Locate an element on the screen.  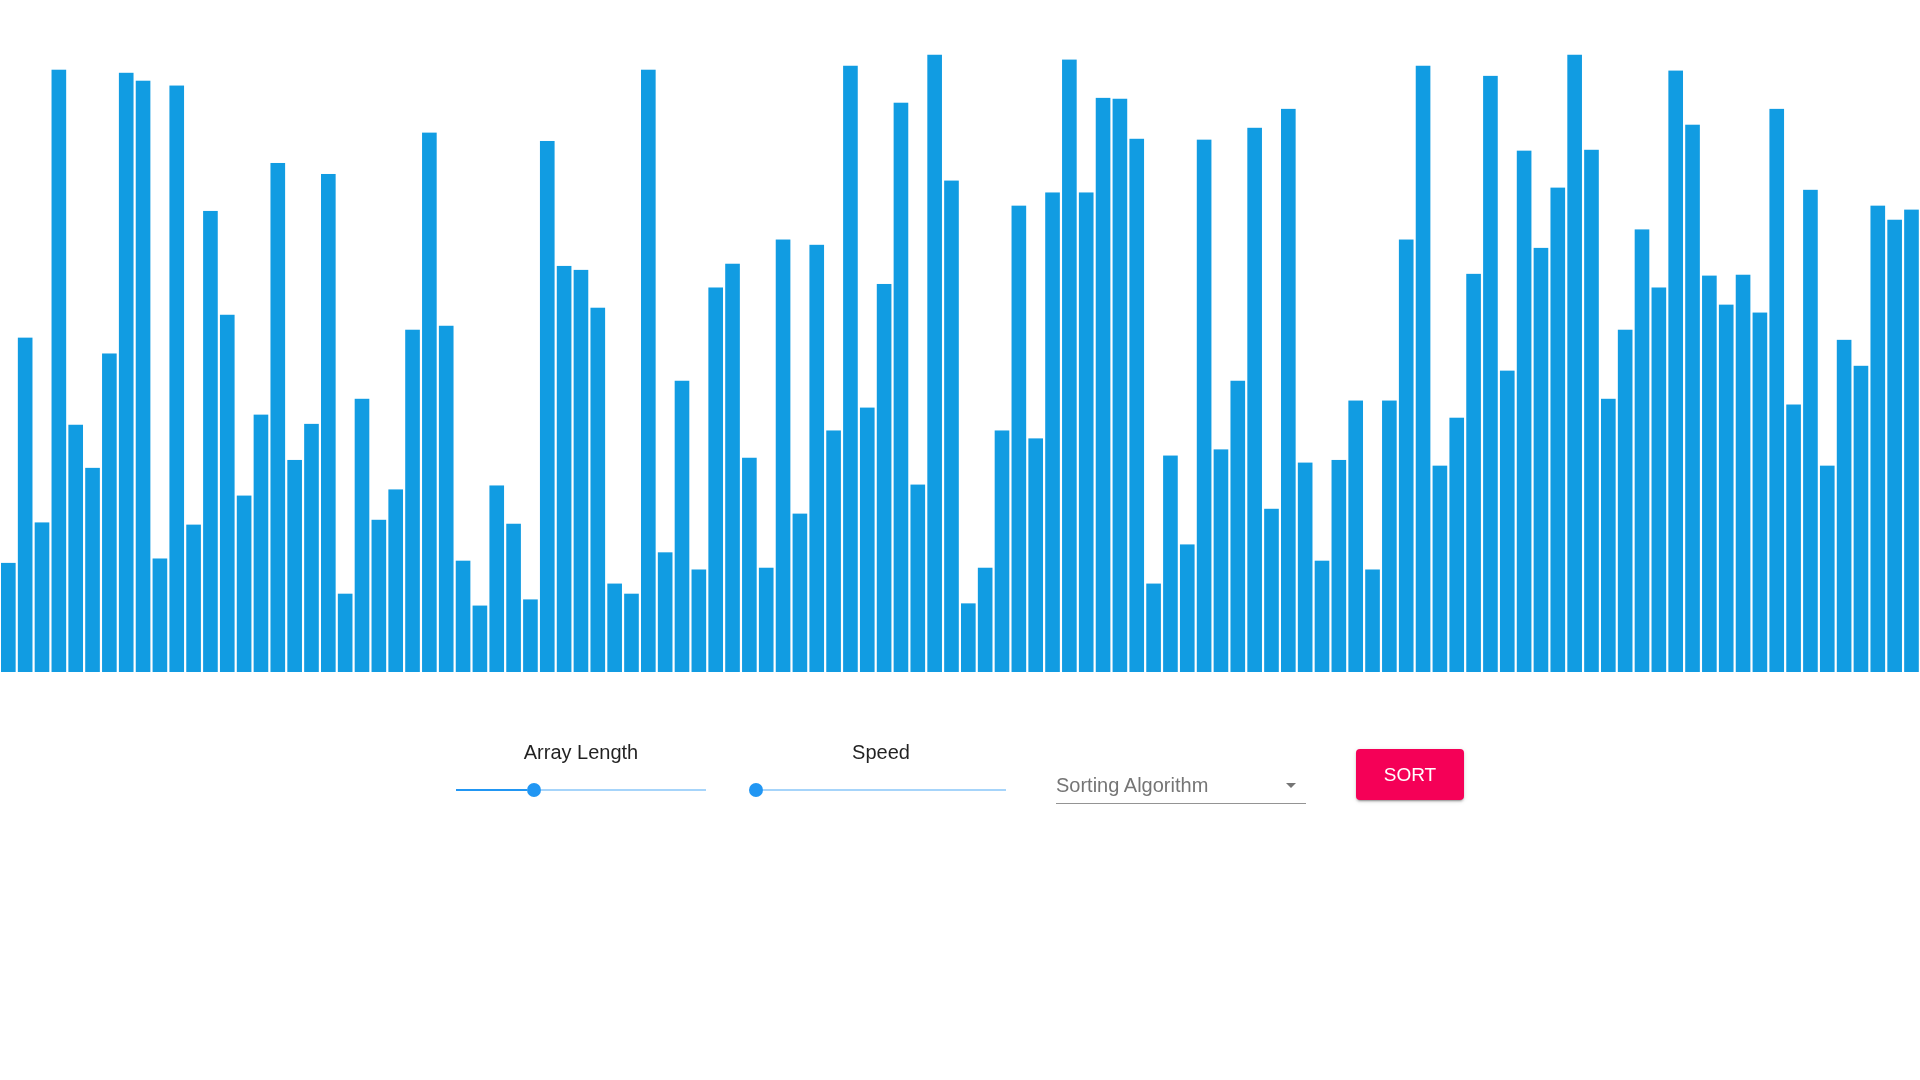
sort-button: SORT is located at coordinates (1410, 774).